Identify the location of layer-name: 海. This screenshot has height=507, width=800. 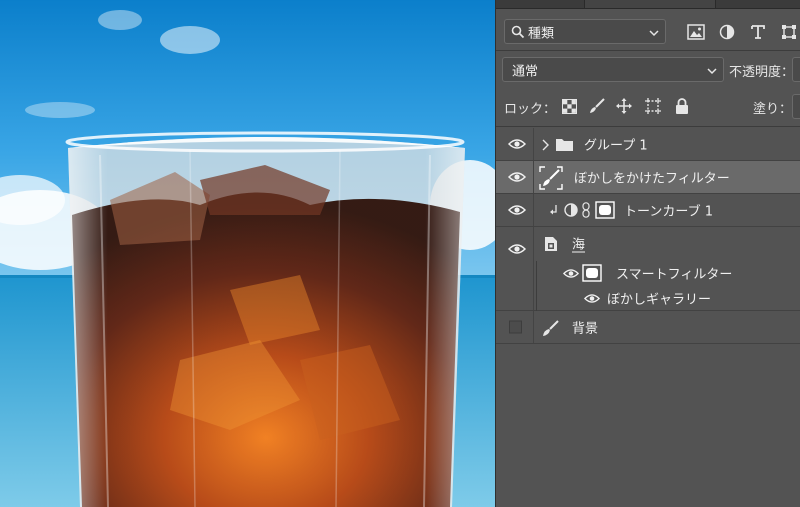
(579, 245).